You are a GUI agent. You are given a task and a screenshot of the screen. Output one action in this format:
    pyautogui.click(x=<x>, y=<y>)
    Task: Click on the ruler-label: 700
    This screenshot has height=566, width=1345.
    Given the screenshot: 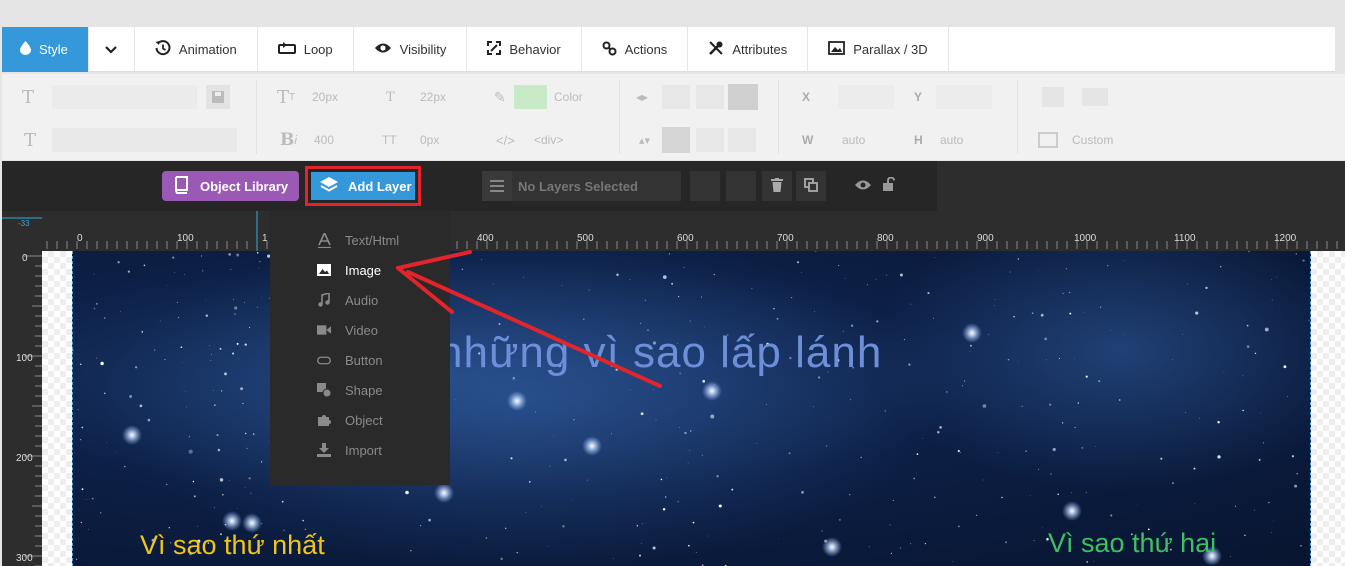 What is the action you would take?
    pyautogui.click(x=785, y=238)
    